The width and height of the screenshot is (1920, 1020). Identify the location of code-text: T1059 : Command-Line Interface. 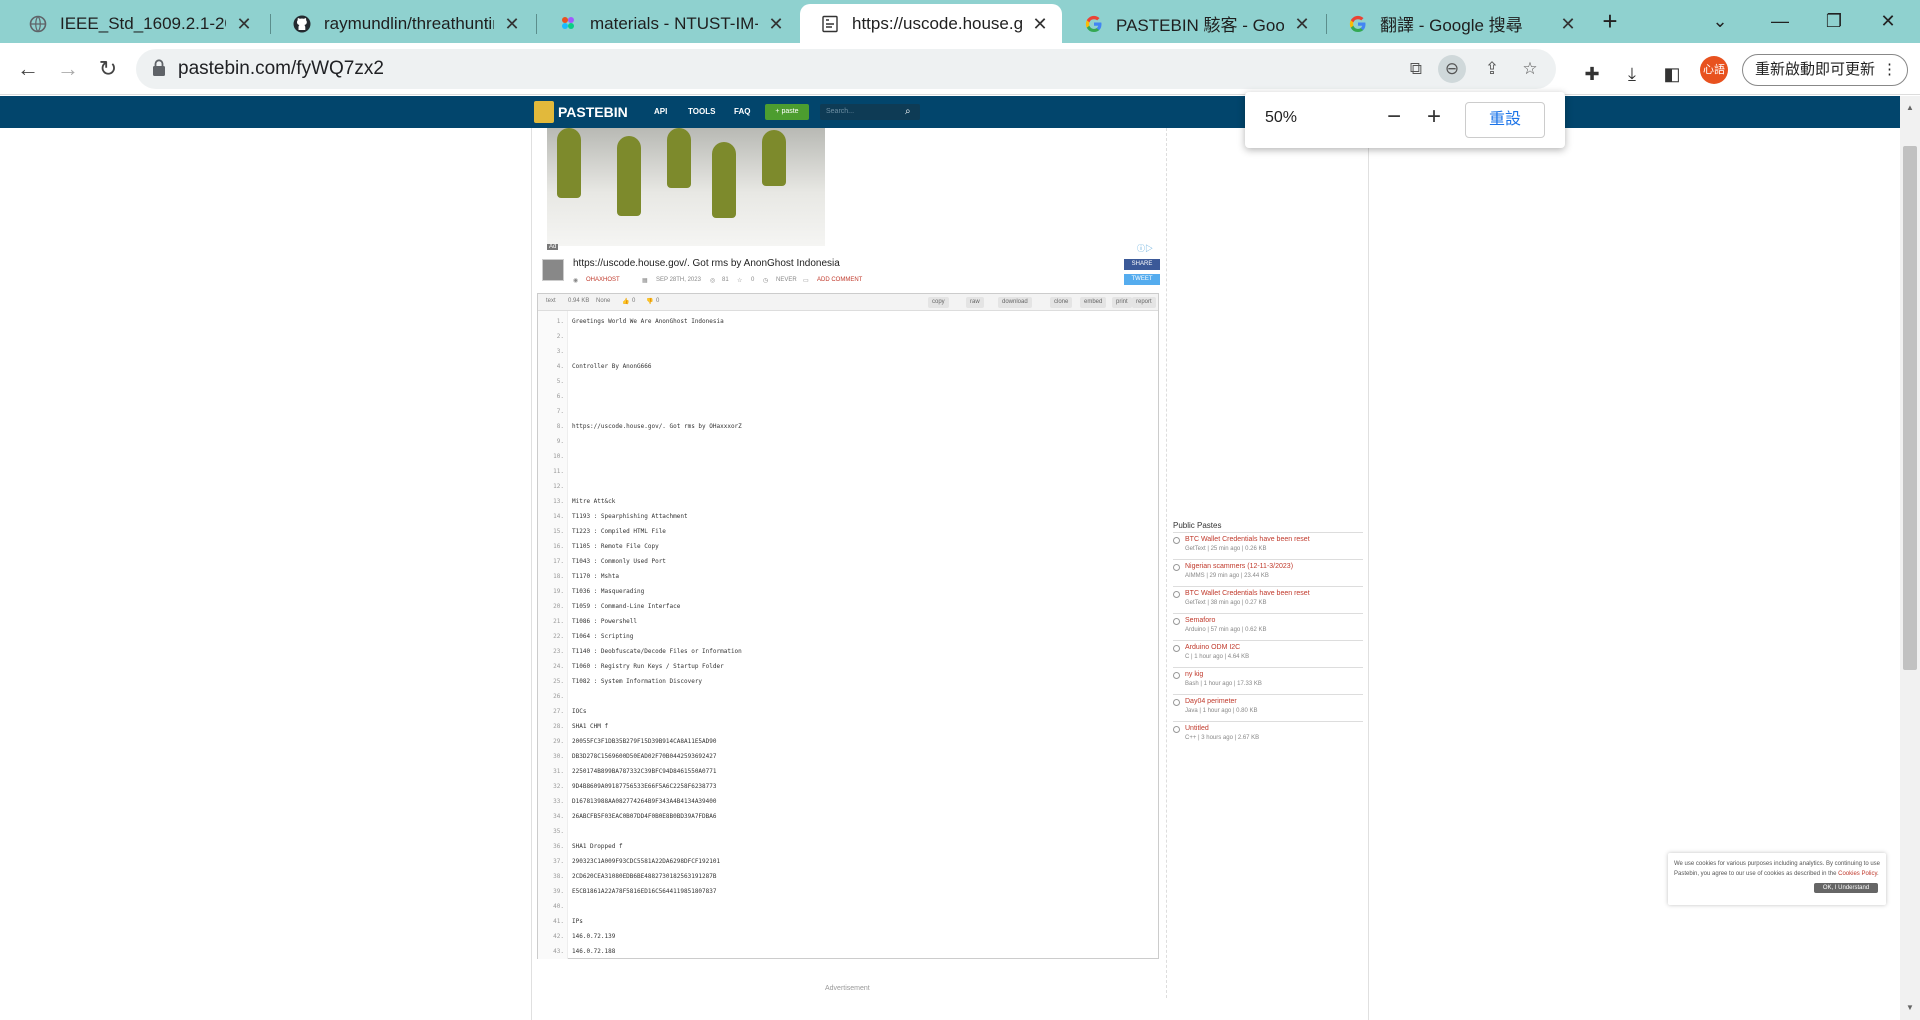
(626, 606).